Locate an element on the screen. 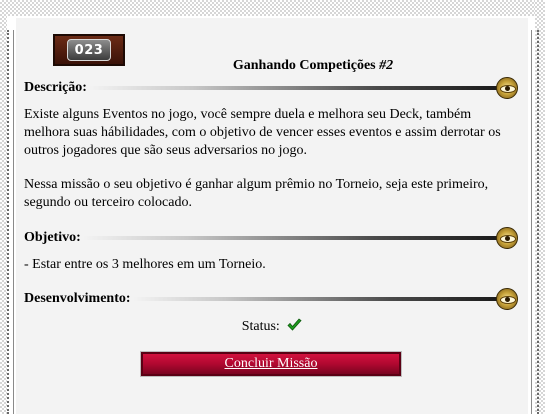 This screenshot has height=414, width=545. description-label: Descrição: is located at coordinates (55, 87).